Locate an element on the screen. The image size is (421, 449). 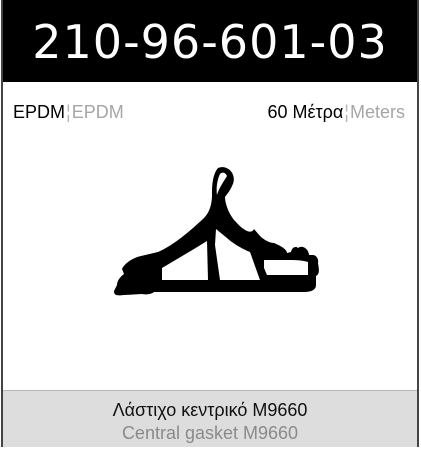
spec-row: EPDM¦EPDM 60 Μέτρα¦Meters is located at coordinates (210, 112).